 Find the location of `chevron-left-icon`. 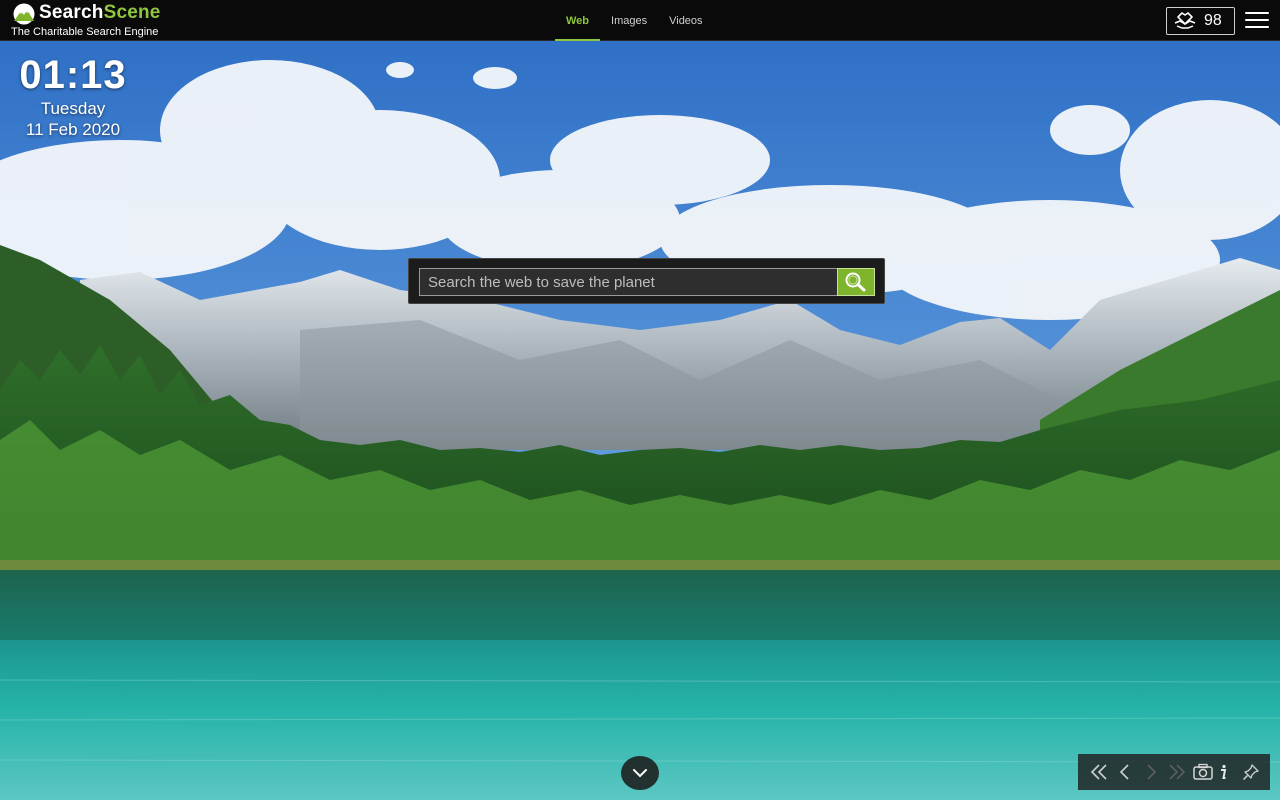

chevron-left-icon is located at coordinates (1124, 772).